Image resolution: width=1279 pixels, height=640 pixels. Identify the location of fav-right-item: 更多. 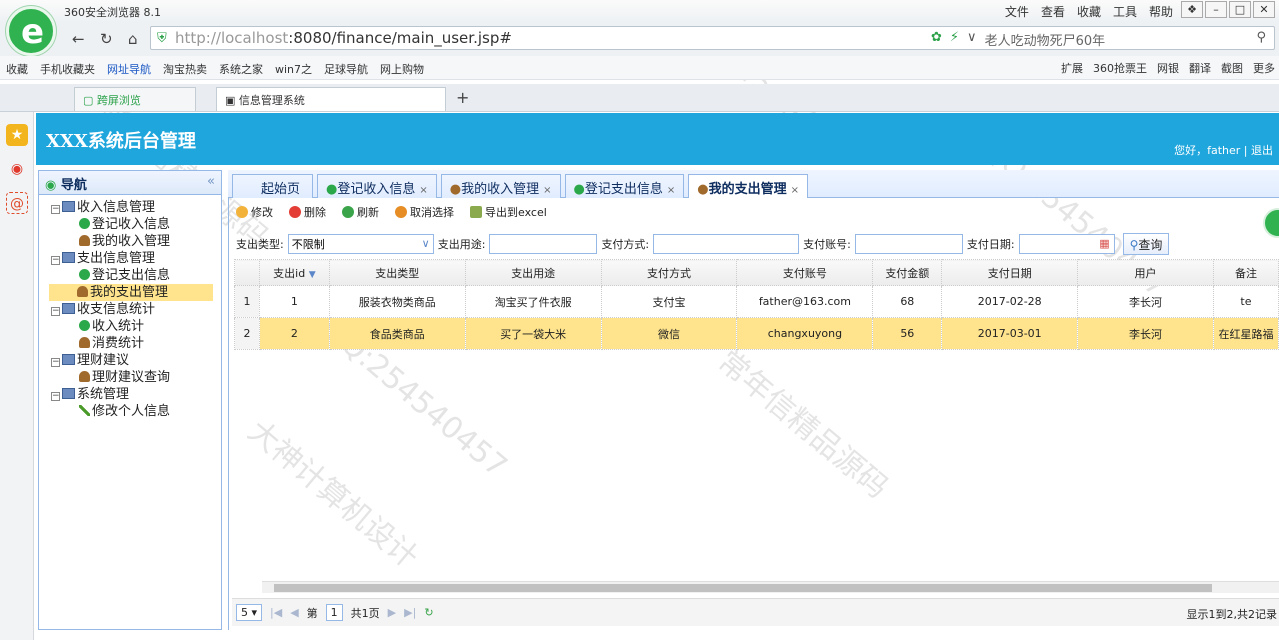
(1264, 68).